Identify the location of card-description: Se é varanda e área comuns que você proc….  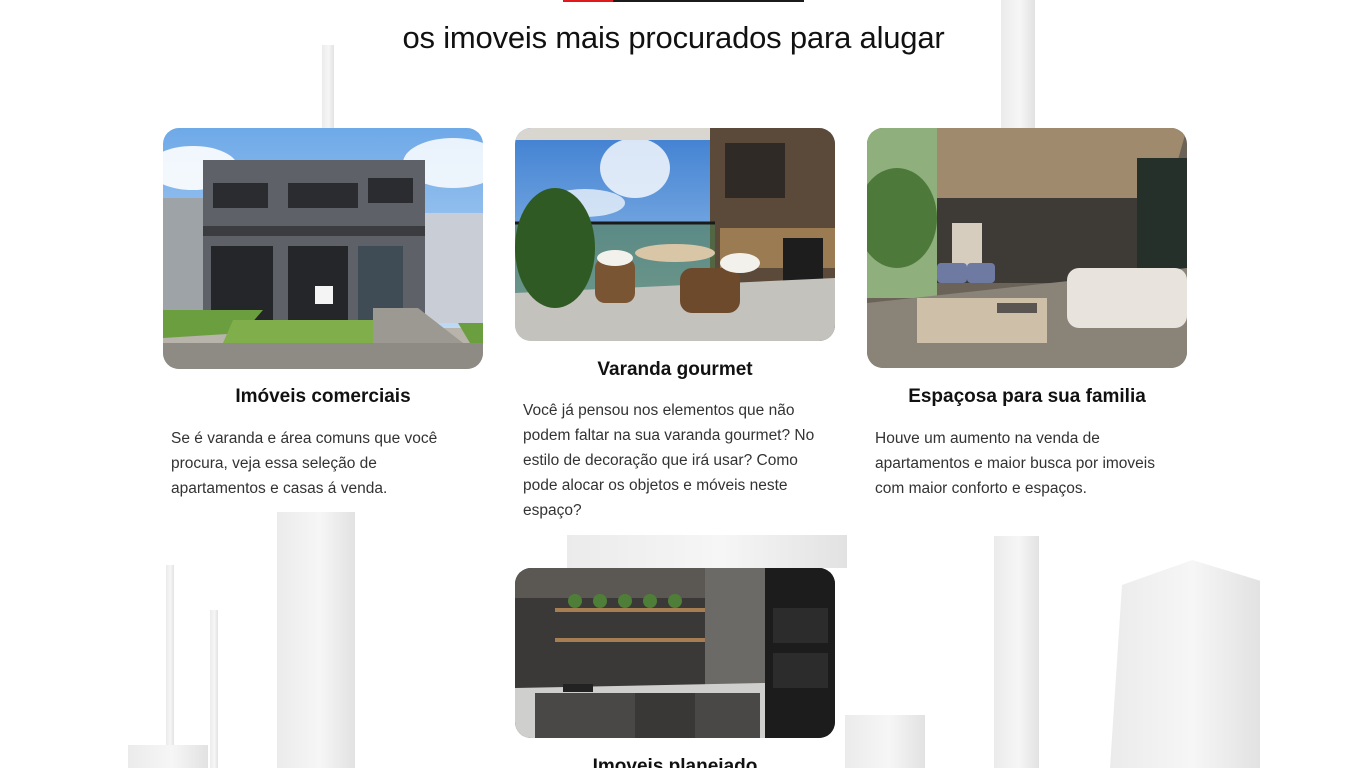
(304, 463).